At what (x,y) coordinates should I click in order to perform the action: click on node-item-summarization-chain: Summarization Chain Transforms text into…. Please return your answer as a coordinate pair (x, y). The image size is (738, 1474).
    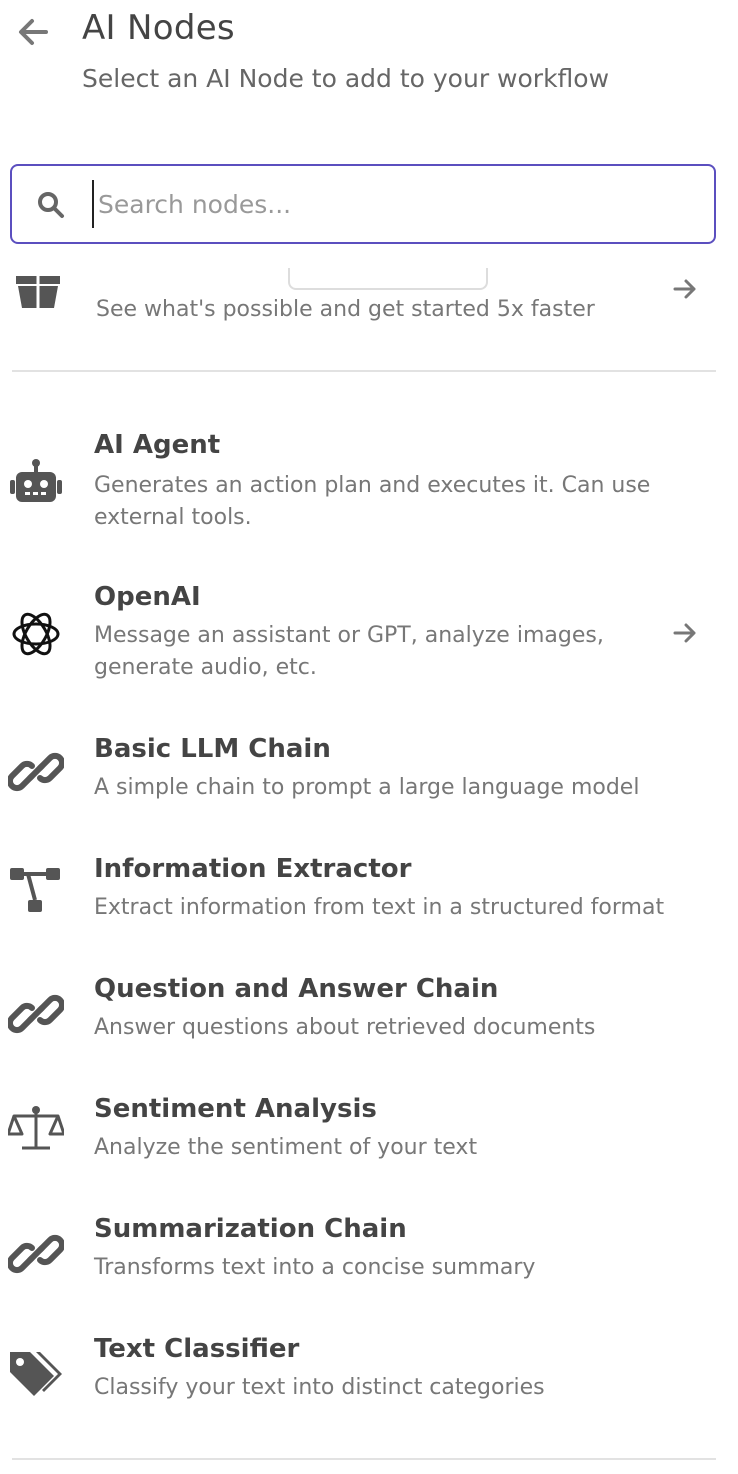
    Looking at the image, I should click on (369, 1253).